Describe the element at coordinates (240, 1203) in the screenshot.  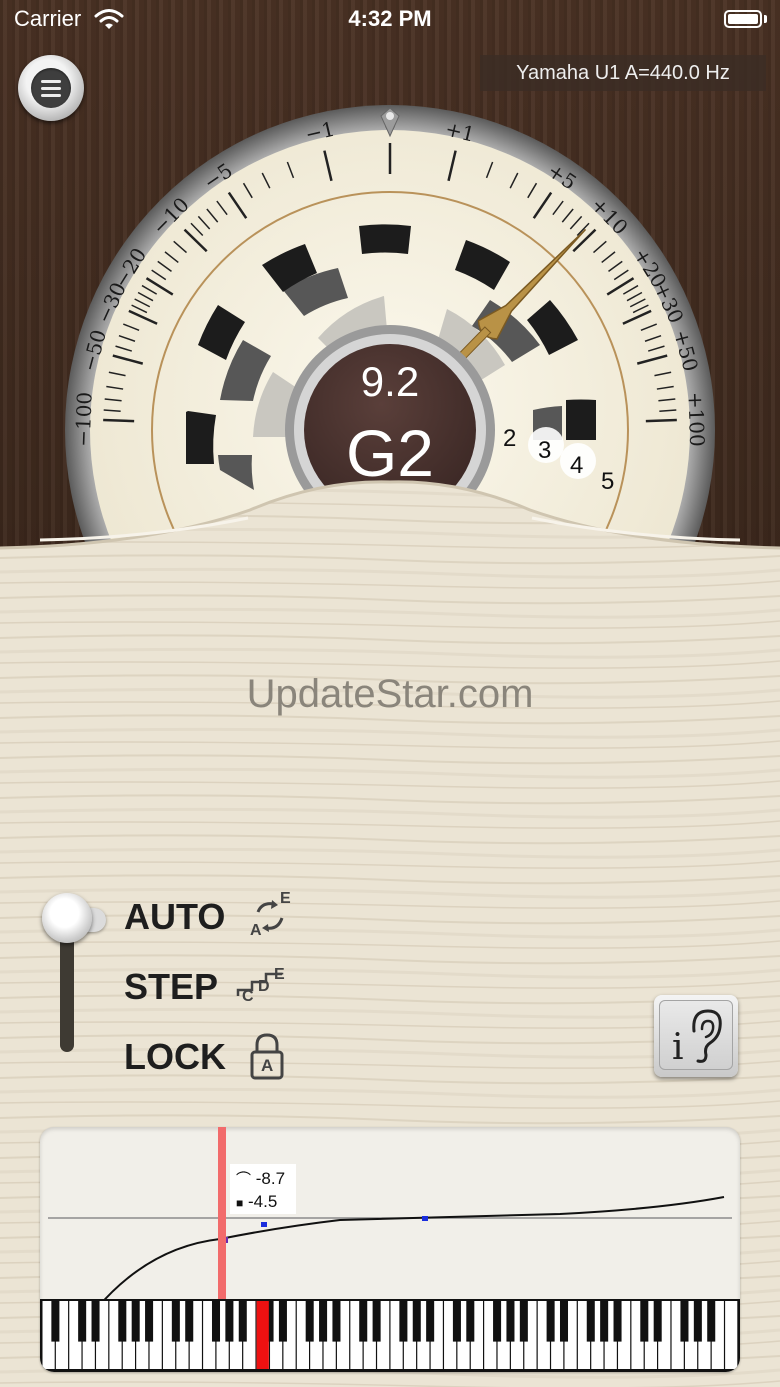
I see `point-legend-icon: ■` at that location.